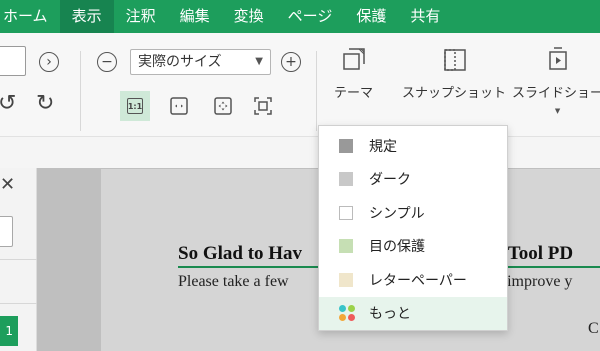  I want to click on plus-icon: +, so click(291, 62).